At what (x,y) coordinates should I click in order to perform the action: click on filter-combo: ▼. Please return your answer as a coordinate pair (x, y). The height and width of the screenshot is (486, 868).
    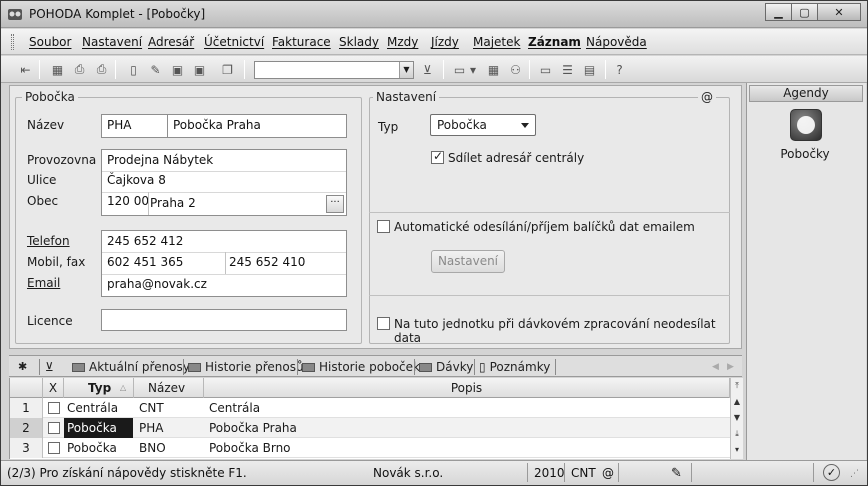
    Looking at the image, I should click on (334, 70).